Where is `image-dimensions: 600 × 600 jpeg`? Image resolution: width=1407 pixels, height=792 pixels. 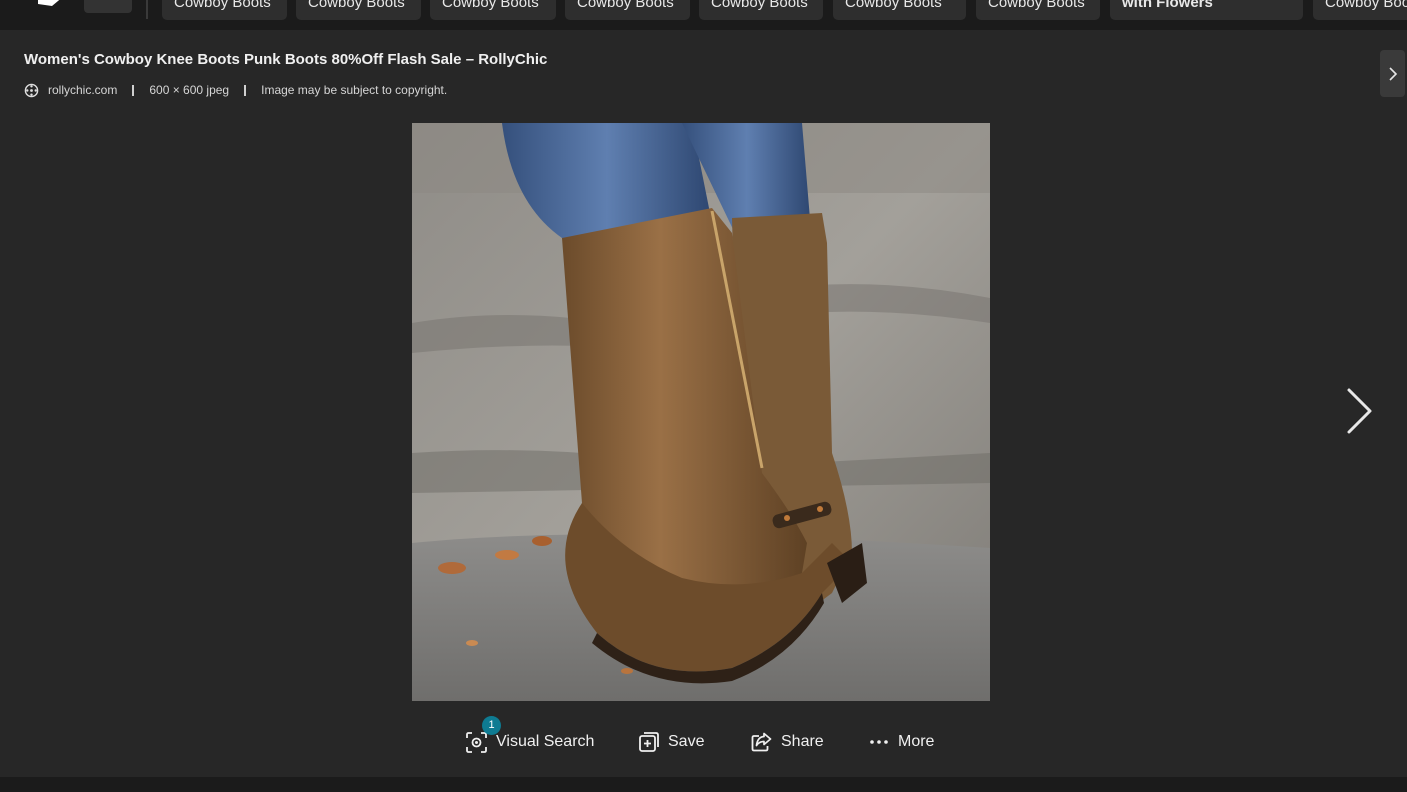
image-dimensions: 600 × 600 jpeg is located at coordinates (189, 90).